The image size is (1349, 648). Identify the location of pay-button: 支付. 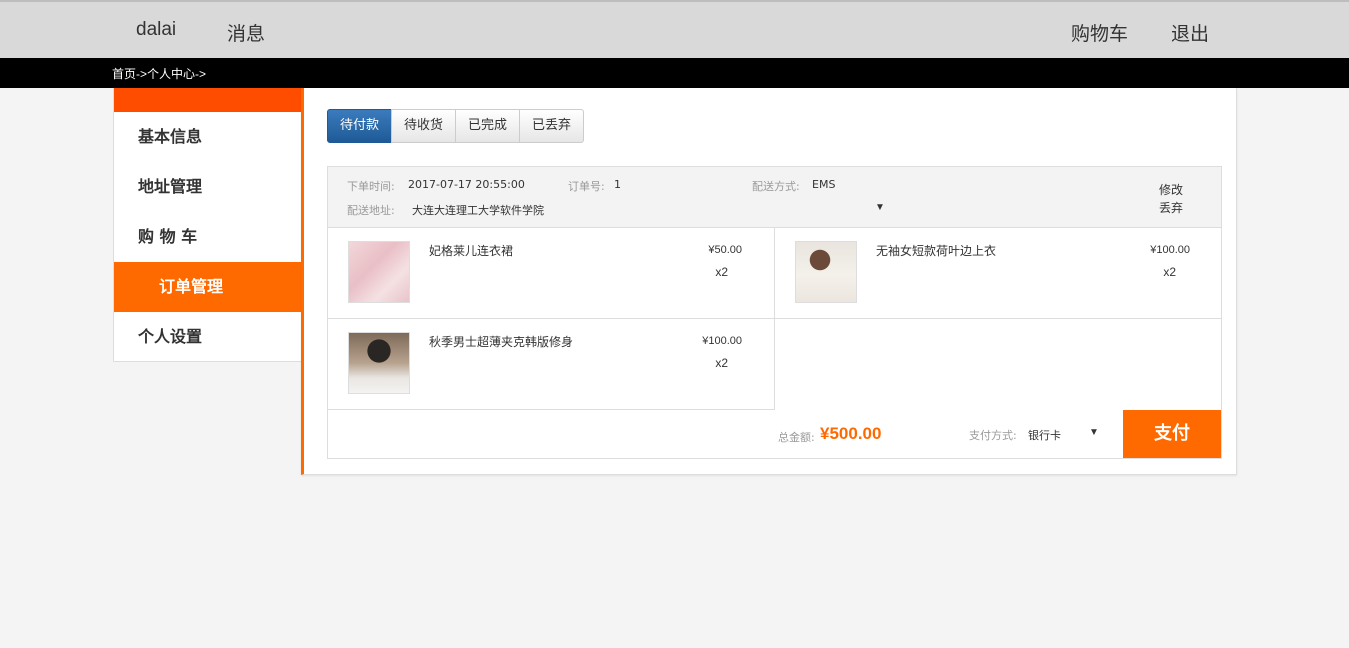
(1172, 434).